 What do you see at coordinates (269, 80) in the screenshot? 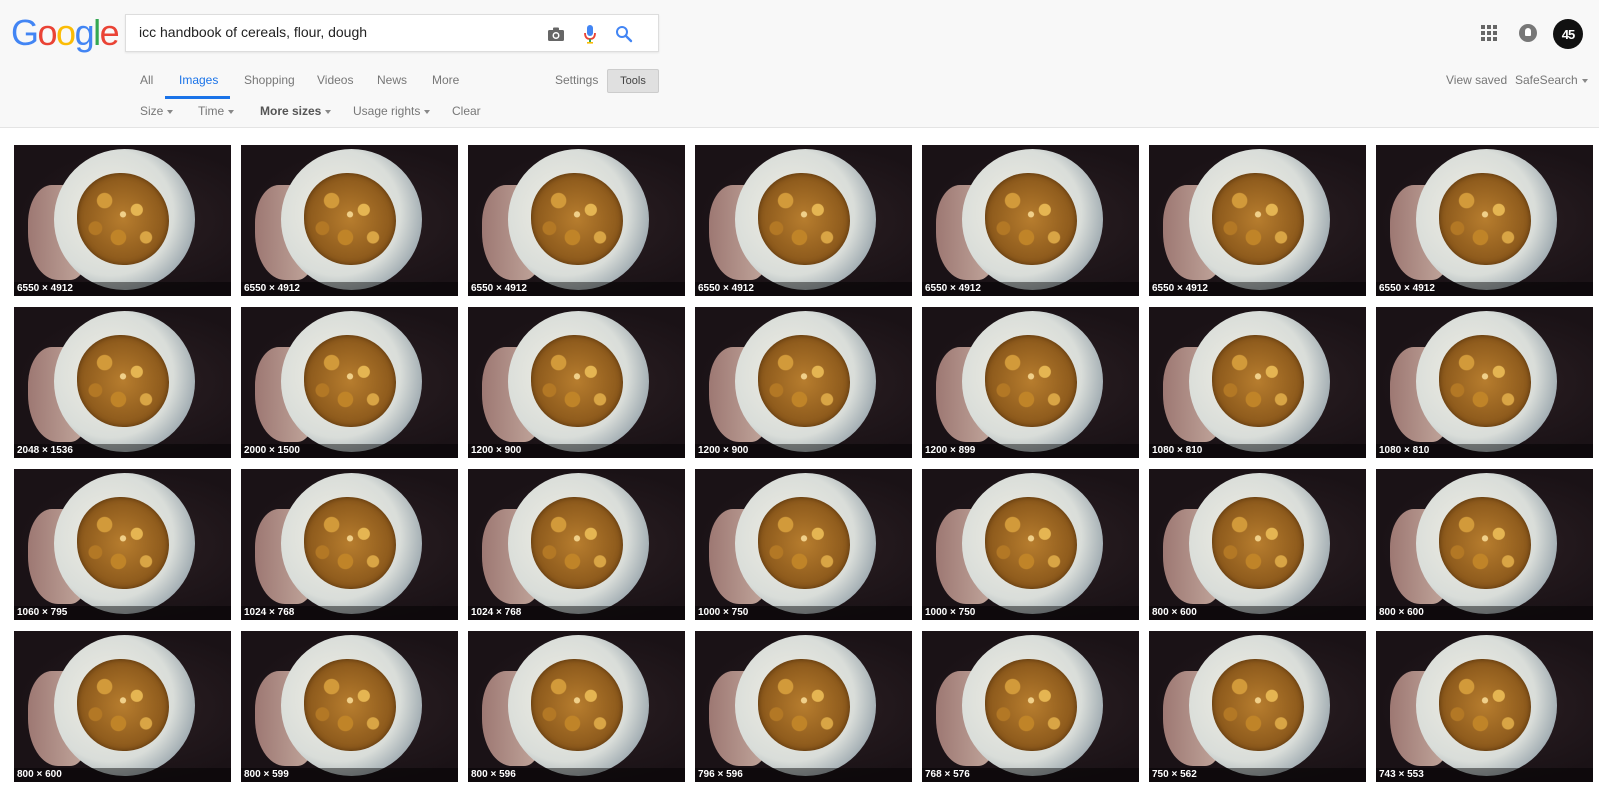
I see `tab-shopping: Shopping` at bounding box center [269, 80].